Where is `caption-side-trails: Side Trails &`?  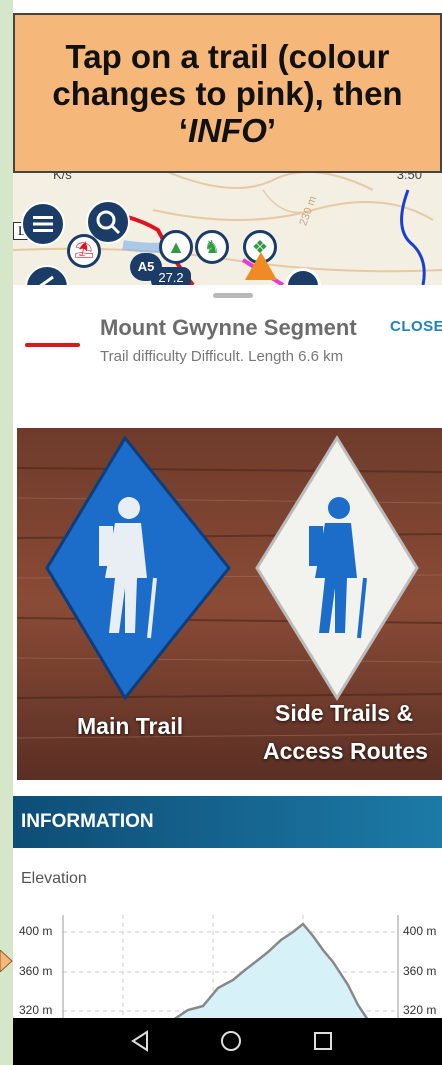 caption-side-trails: Side Trails & is located at coordinates (344, 713).